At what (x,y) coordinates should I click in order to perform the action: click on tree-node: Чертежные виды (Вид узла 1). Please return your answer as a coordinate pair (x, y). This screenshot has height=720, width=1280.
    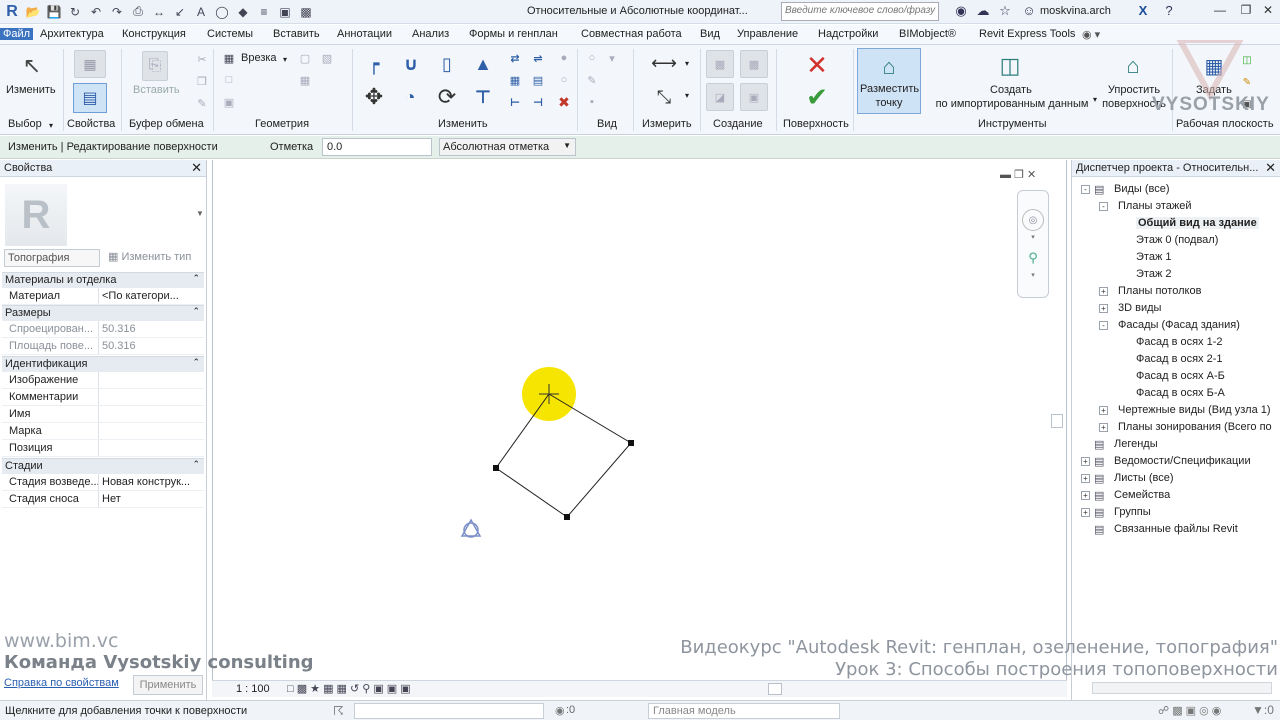
    Looking at the image, I should click on (1194, 410).